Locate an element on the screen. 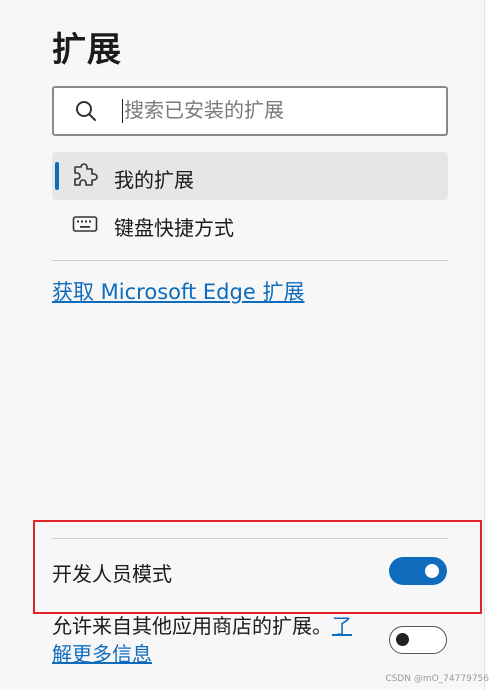 This screenshot has height=690, width=493. nav-item-label: 我的扩展 is located at coordinates (154, 180).